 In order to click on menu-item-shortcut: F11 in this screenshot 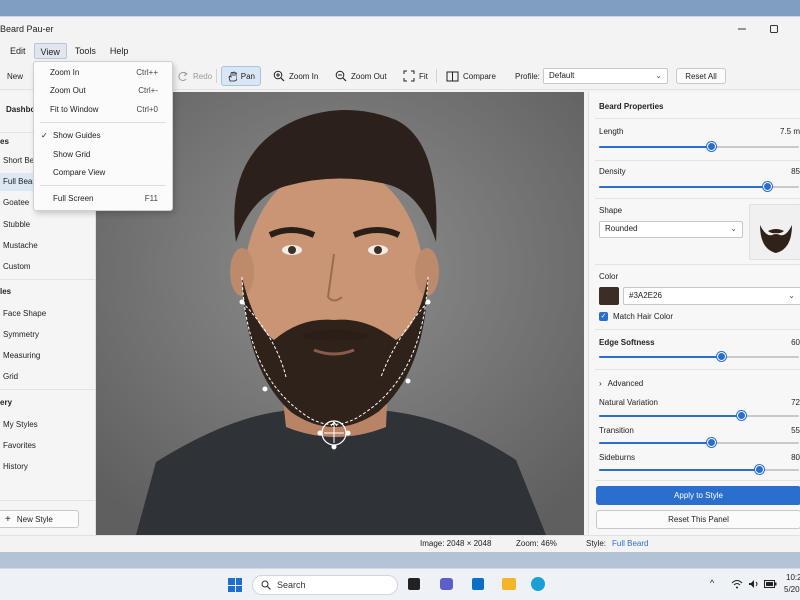, I will do `click(151, 198)`.